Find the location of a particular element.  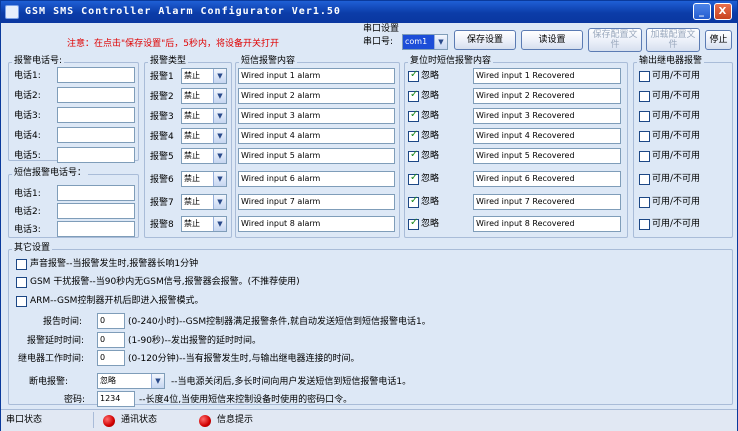

close-button: X is located at coordinates (723, 11).